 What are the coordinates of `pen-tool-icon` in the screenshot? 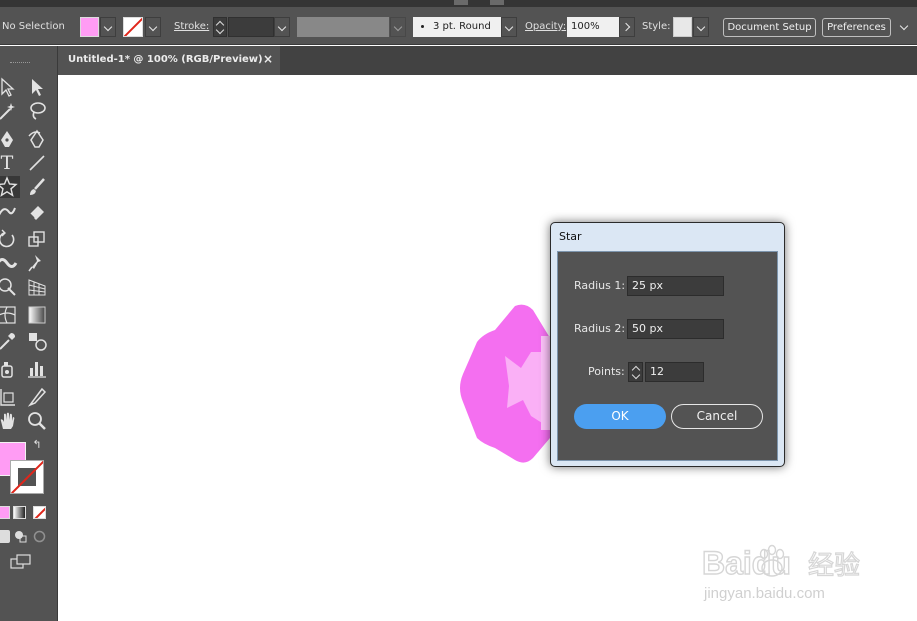 It's located at (9, 139).